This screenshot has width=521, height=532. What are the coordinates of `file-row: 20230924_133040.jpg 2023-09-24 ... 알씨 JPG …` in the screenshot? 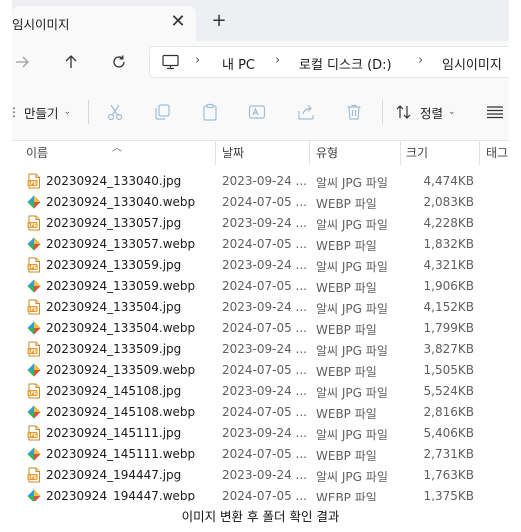 It's located at (260, 181).